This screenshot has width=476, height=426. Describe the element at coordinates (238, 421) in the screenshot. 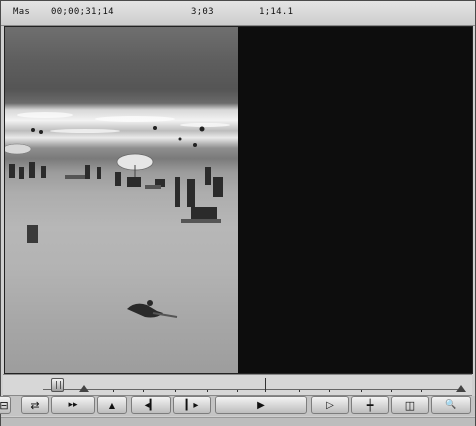

I see `window-bottom-edge` at that location.